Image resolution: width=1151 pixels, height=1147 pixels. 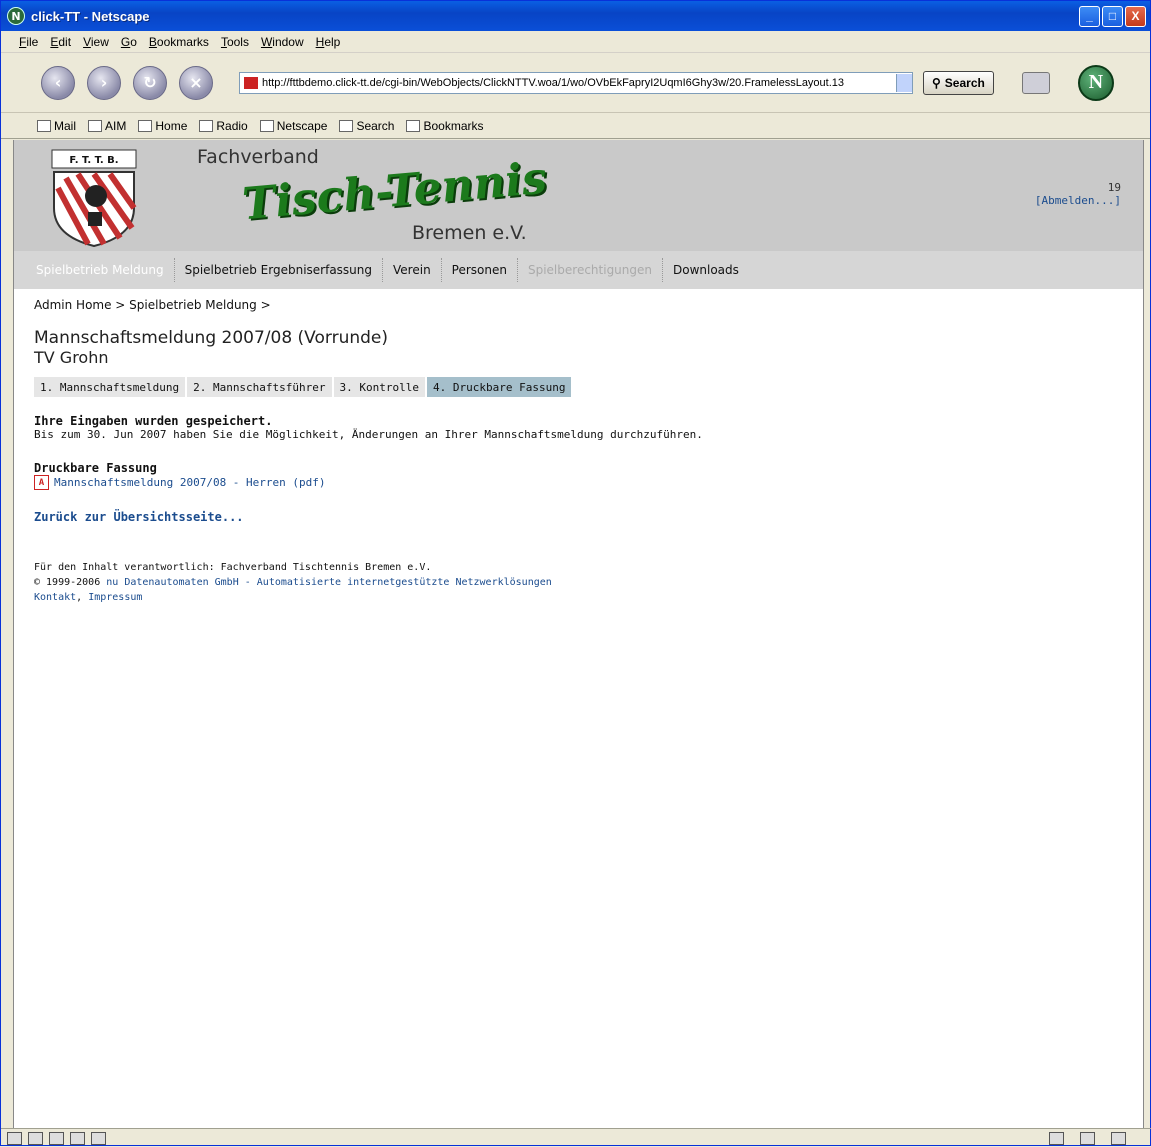 I want to click on header-line-bremen: Bremen e.V., so click(x=469, y=233).